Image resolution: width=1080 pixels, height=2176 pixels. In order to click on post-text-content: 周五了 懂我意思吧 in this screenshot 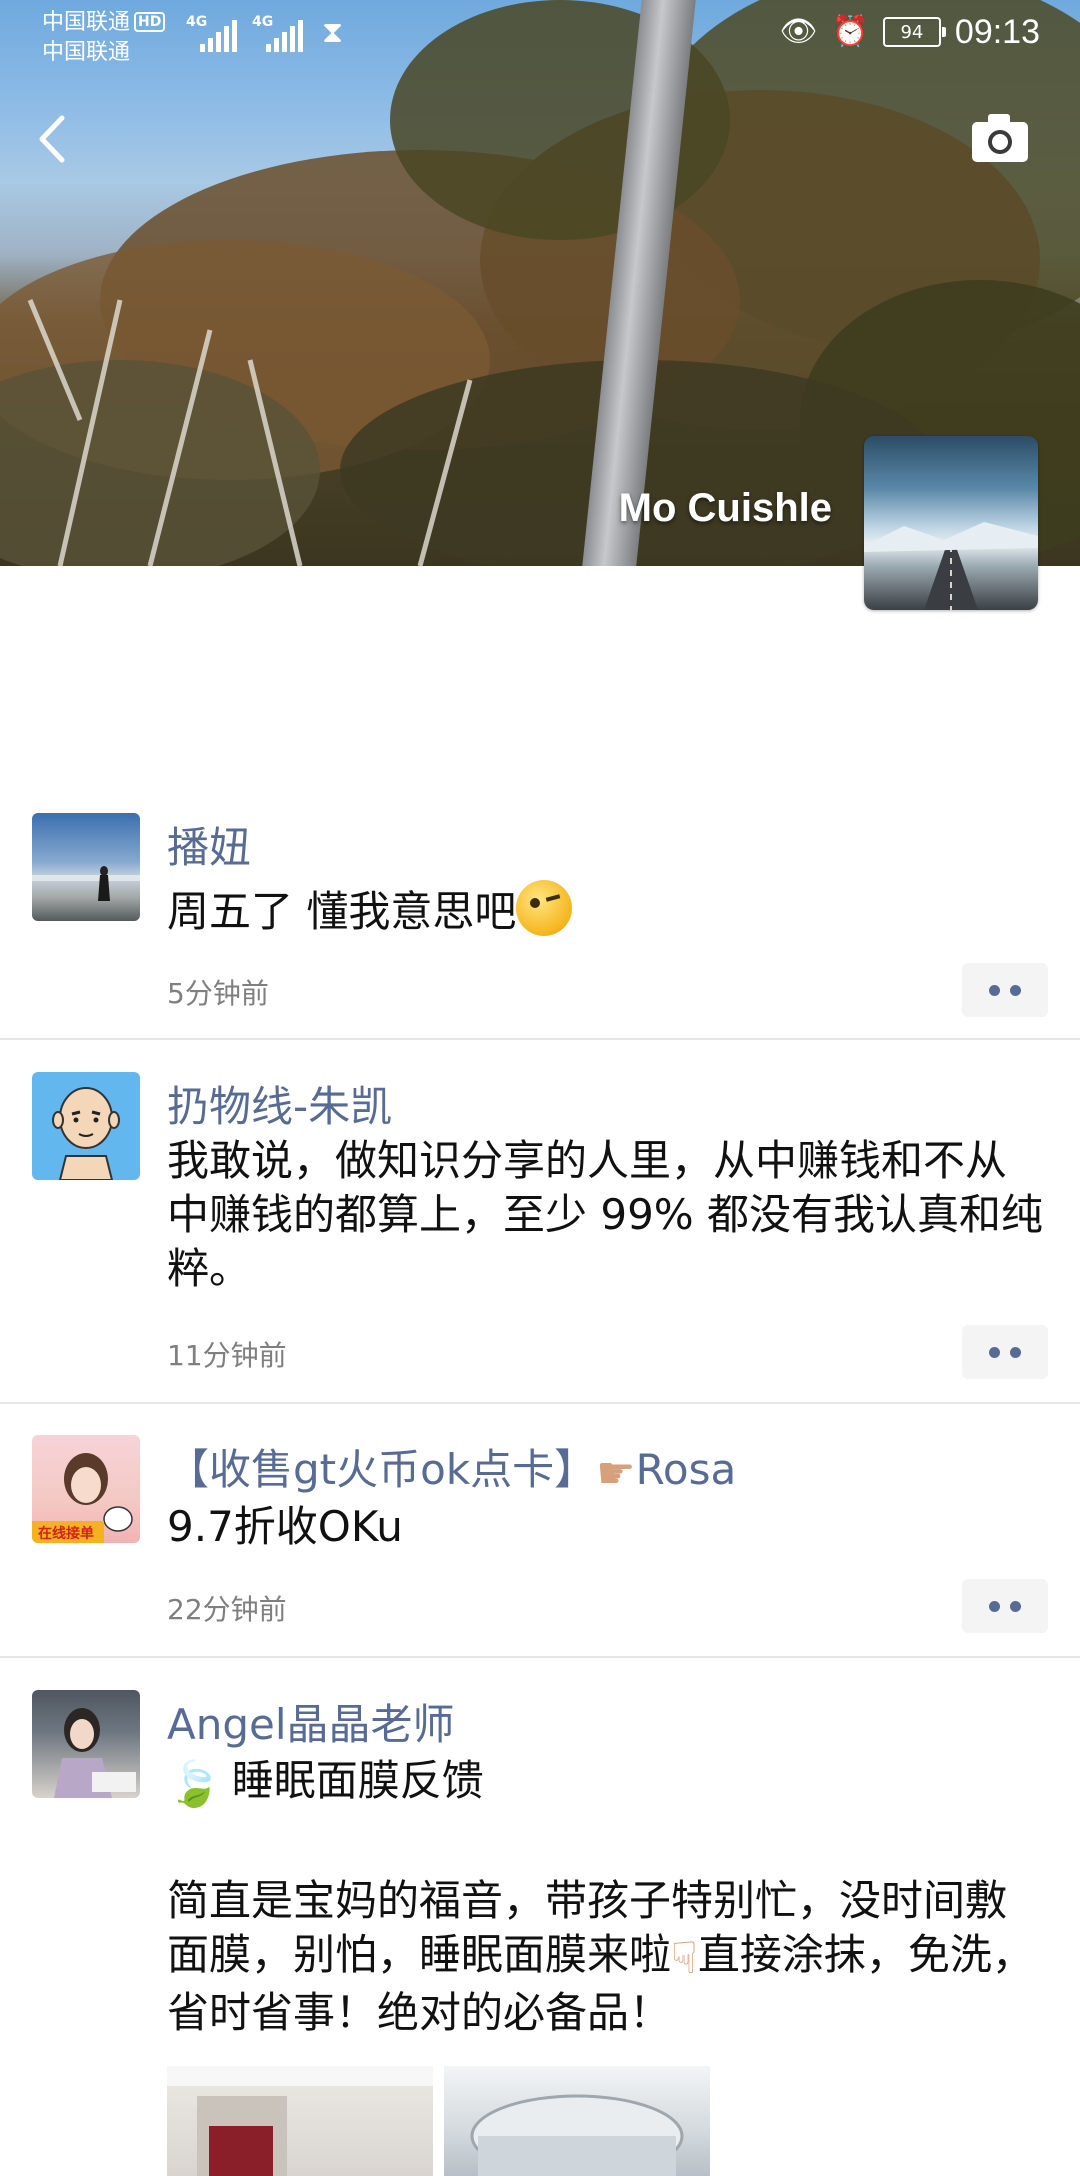, I will do `click(342, 911)`.